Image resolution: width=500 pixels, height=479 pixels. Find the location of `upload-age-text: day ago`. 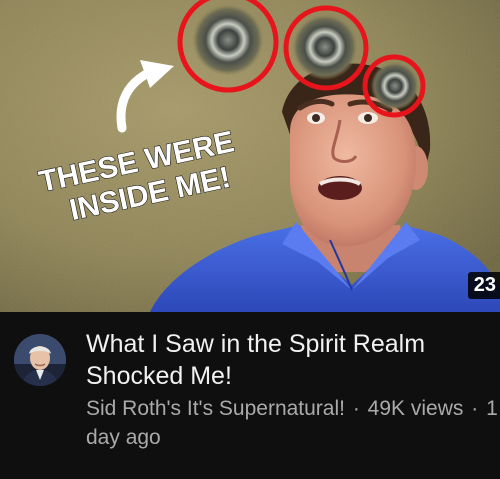

upload-age-text: day ago is located at coordinates (123, 437).